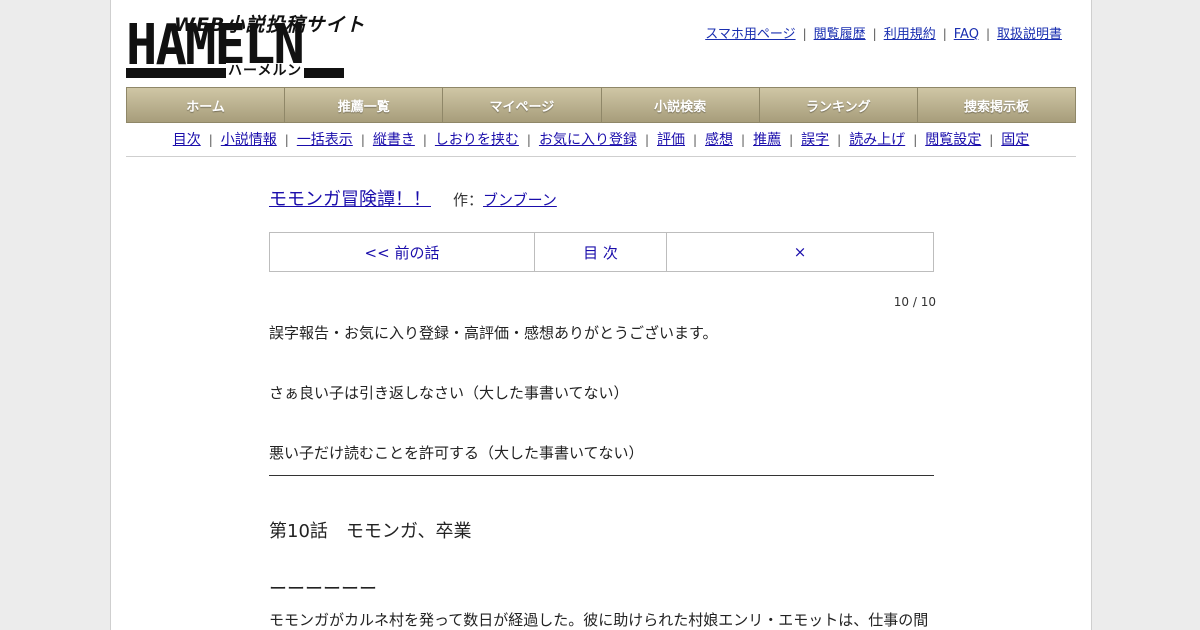  Describe the element at coordinates (910, 34) in the screenshot. I see `link-terms: 利用規約` at that location.